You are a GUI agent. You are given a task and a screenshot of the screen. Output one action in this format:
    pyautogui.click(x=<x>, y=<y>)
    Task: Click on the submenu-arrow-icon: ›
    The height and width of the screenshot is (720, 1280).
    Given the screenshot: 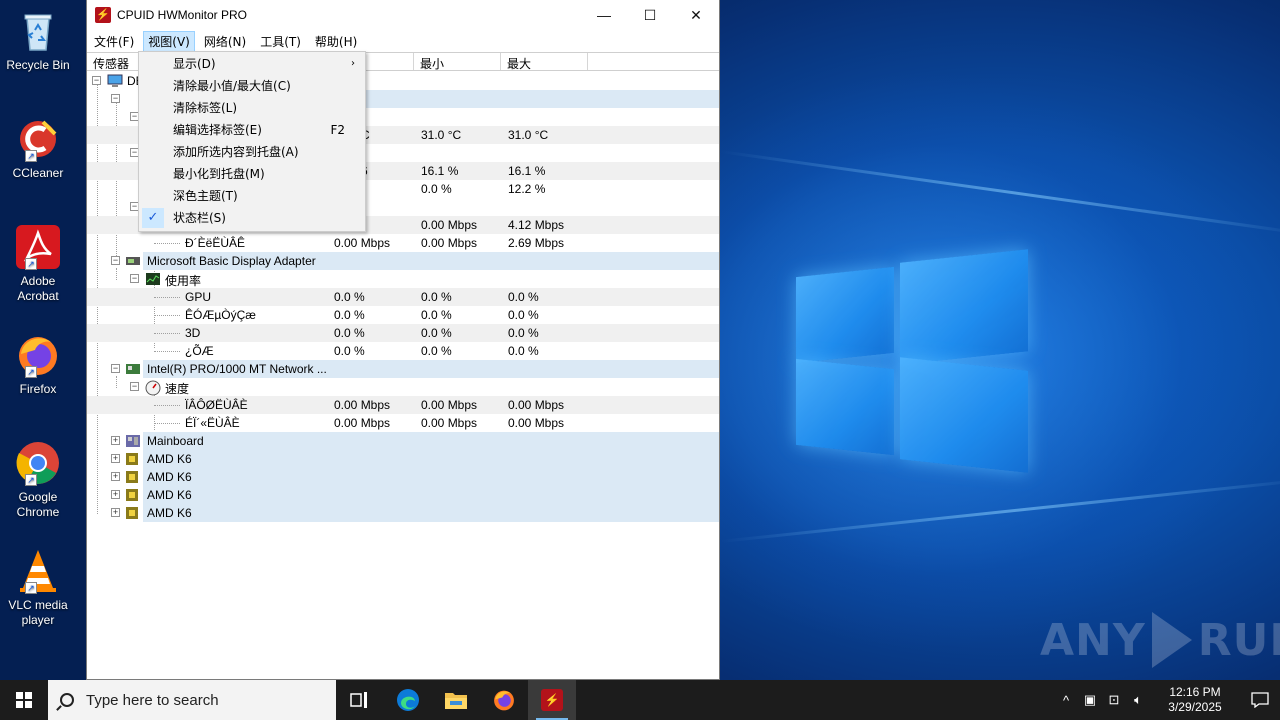 What is the action you would take?
    pyautogui.click(x=353, y=63)
    